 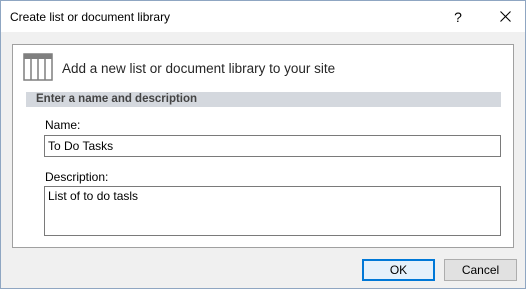 I want to click on name-input, so click(x=272, y=146).